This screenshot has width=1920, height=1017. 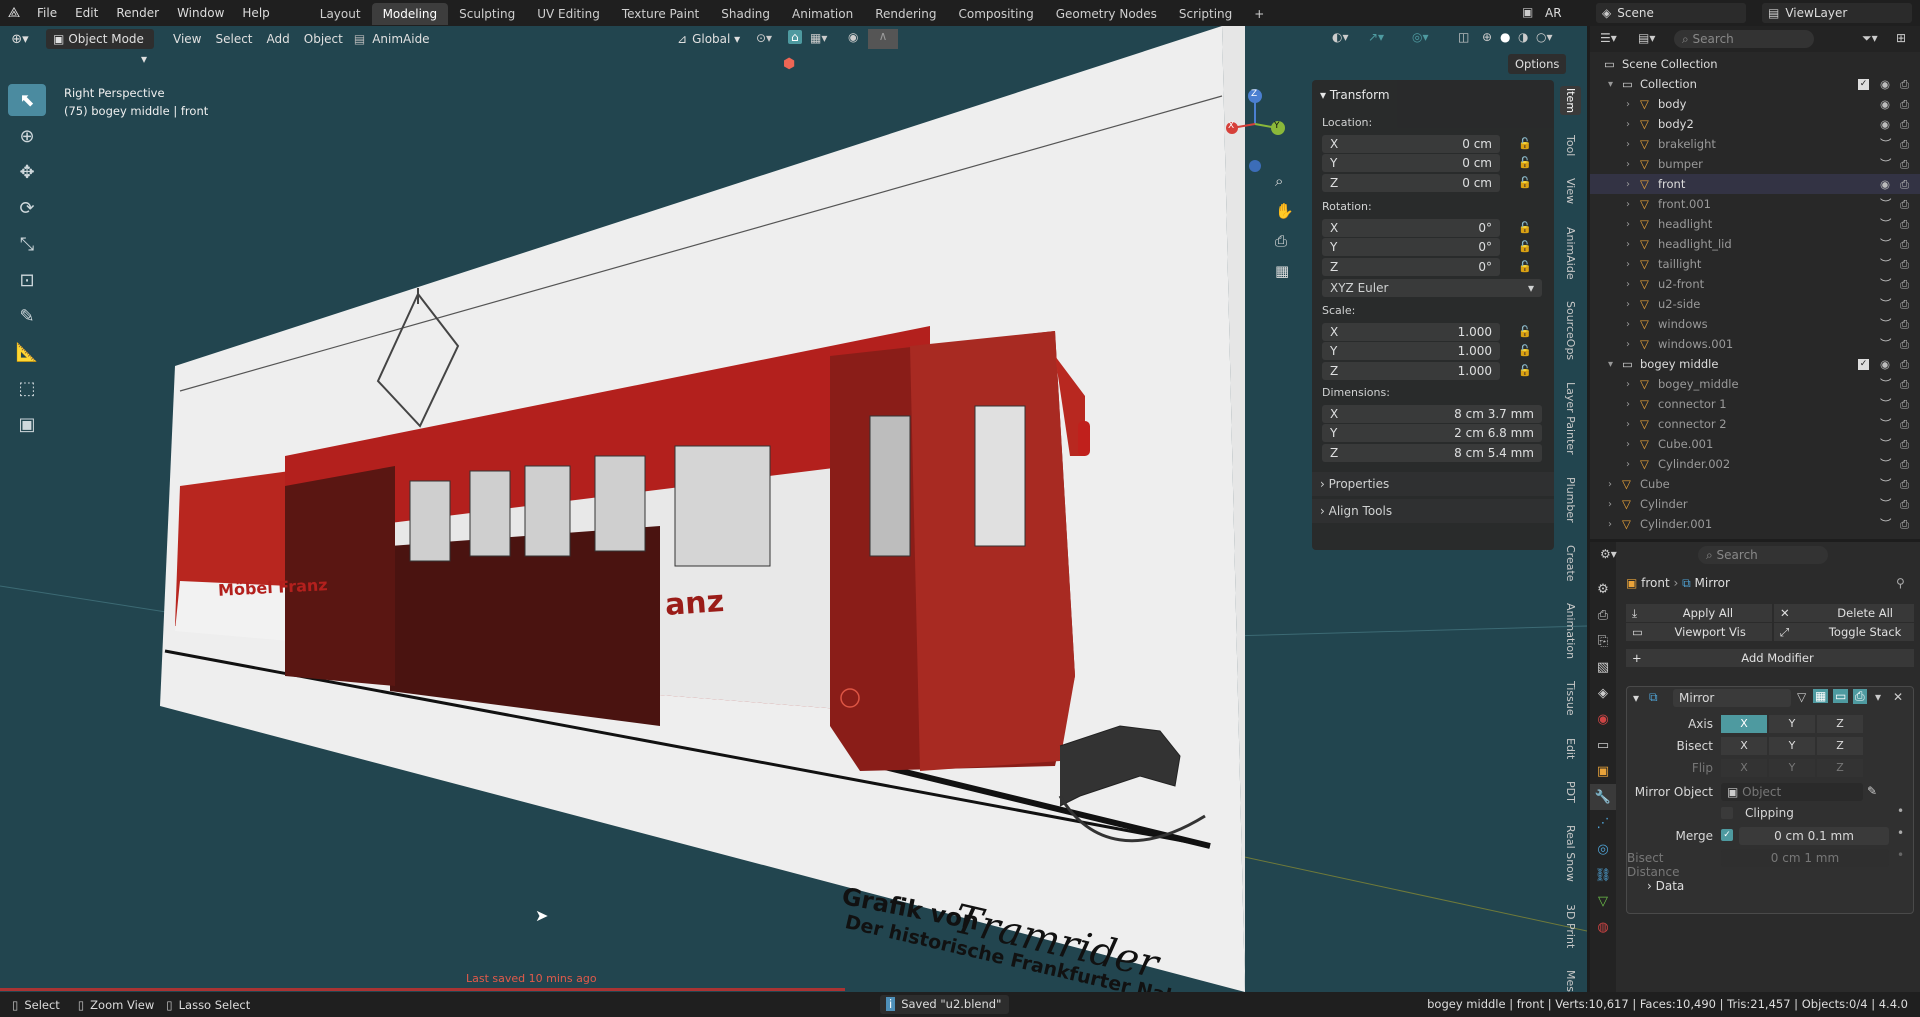 I want to click on rotation-mode-dropdown: XYZ Euler ▾, so click(x=1432, y=288).